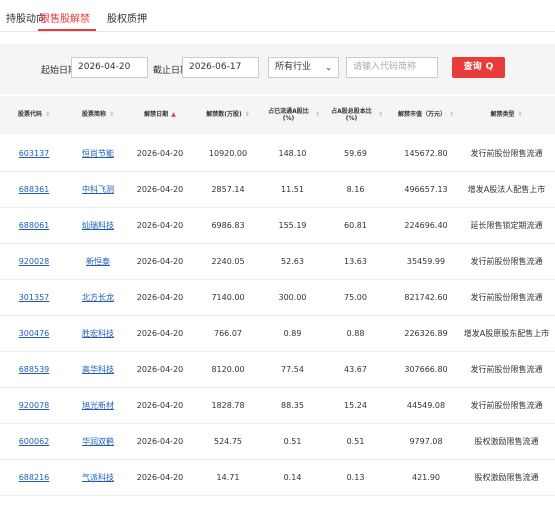  I want to click on query-button-label: 查询, so click(472, 67).